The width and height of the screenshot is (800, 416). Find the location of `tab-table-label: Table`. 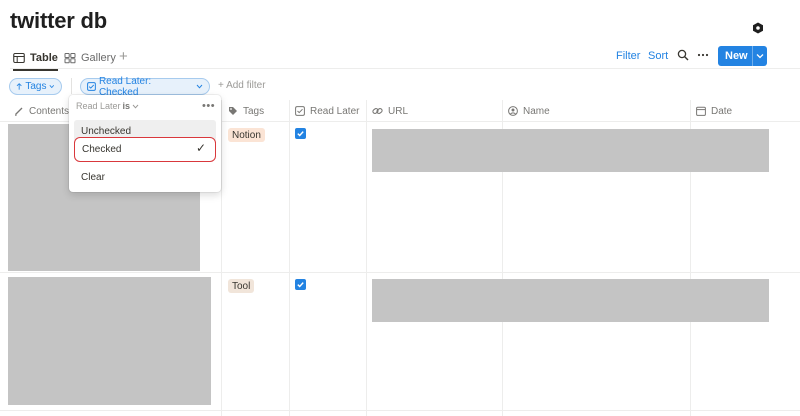

tab-table-label: Table is located at coordinates (44, 58).